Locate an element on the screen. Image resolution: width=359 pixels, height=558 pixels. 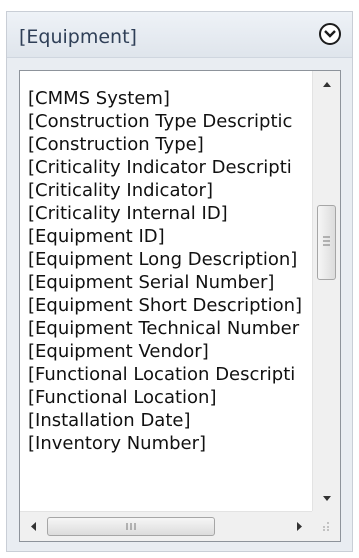
horizontal-scrollbar is located at coordinates (166, 526).